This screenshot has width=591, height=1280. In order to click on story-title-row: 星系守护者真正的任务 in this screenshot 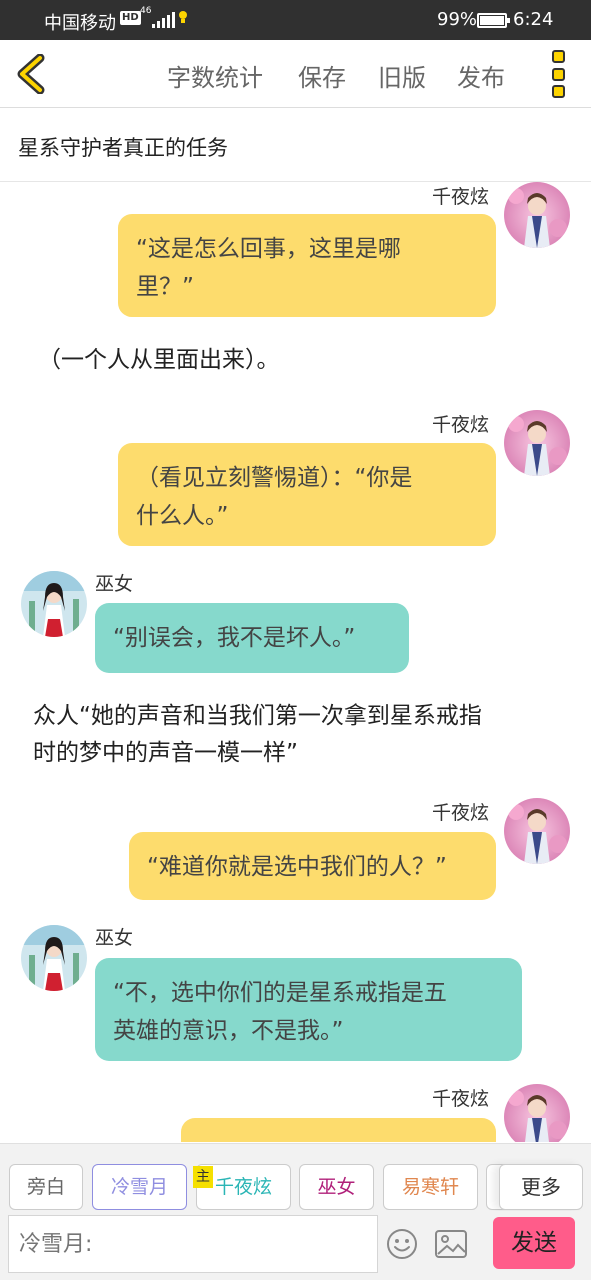, I will do `click(295, 145)`.